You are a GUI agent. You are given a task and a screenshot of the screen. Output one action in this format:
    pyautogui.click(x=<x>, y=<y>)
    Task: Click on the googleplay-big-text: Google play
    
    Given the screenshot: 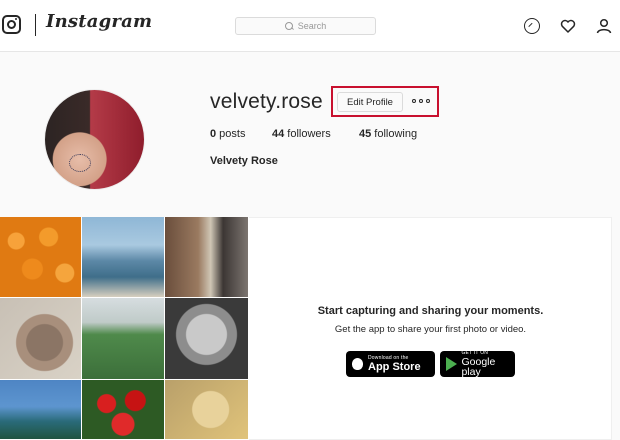 What is the action you would take?
    pyautogui.click(x=478, y=366)
    